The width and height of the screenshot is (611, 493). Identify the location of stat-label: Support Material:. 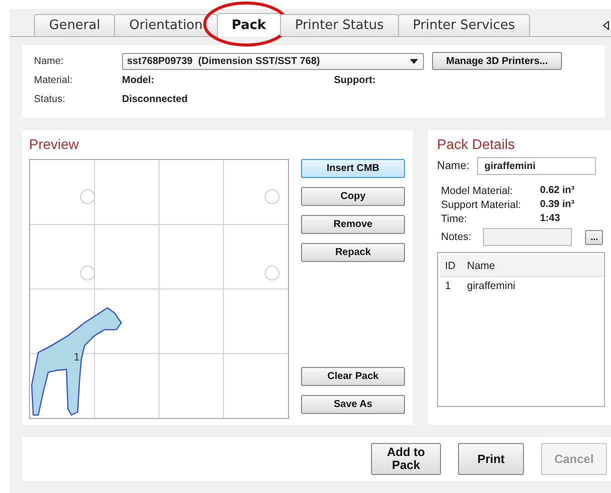
(481, 205).